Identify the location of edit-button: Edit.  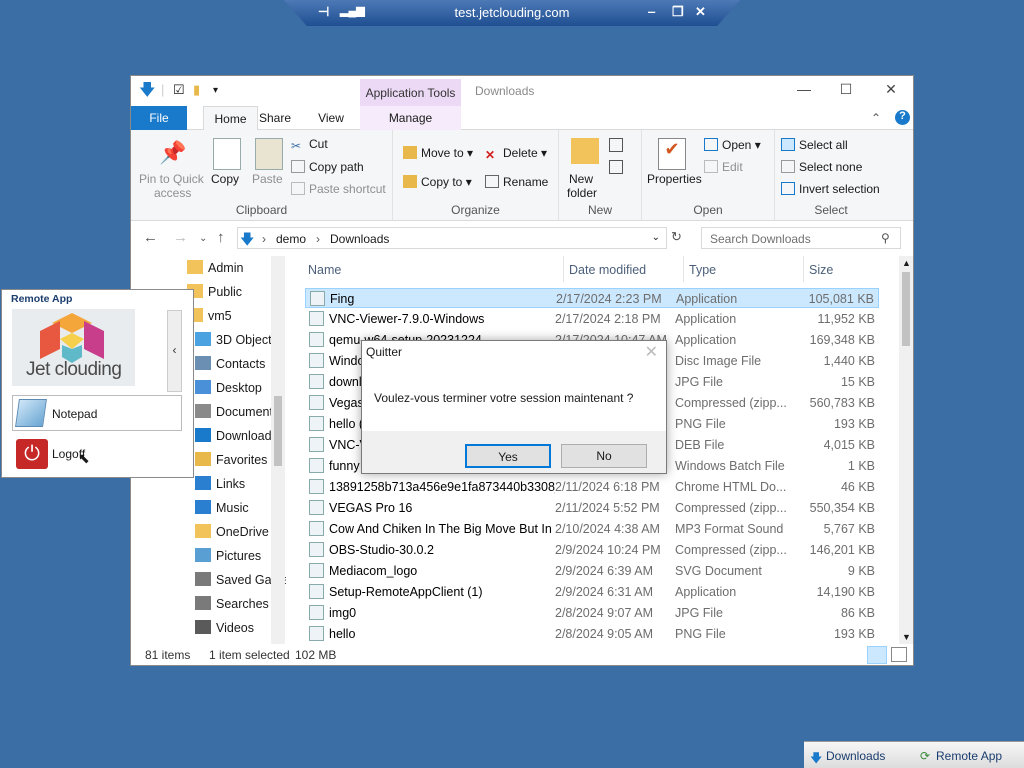
(732, 167).